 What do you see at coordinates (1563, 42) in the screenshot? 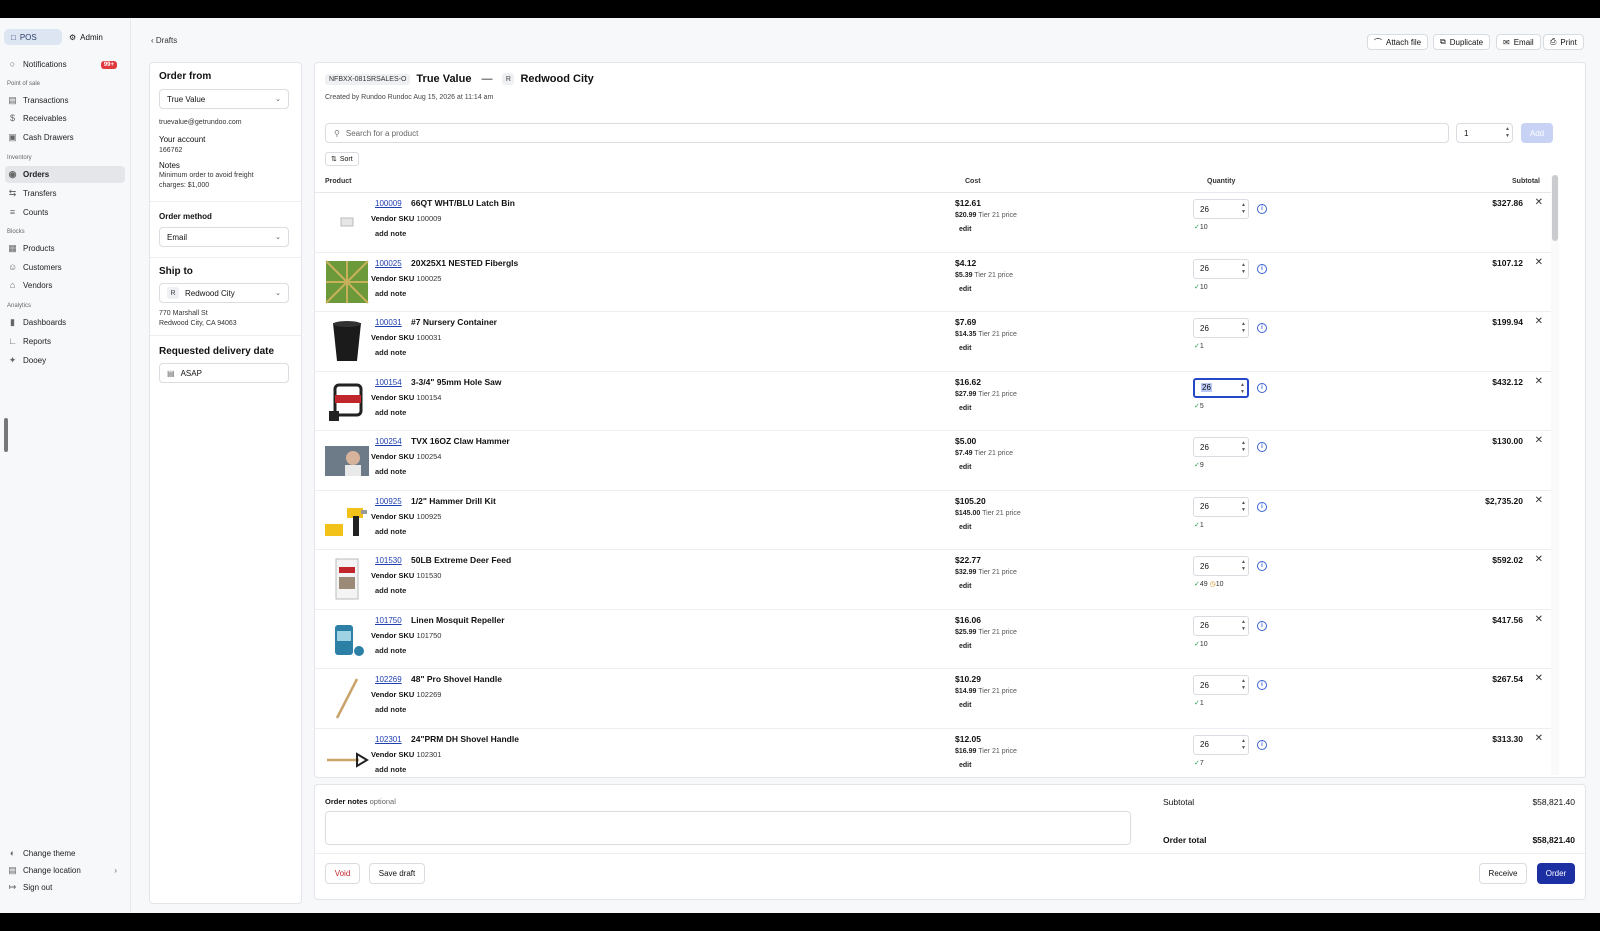
I see `print-button: ⎙ Print` at bounding box center [1563, 42].